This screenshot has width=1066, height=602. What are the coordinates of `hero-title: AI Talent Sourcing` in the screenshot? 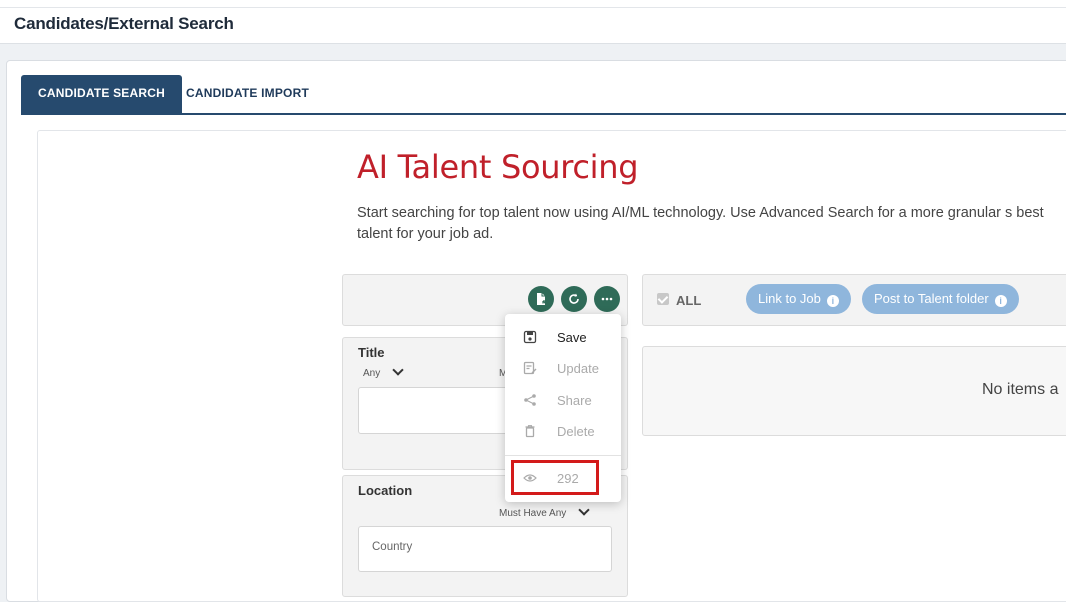 It's located at (498, 167).